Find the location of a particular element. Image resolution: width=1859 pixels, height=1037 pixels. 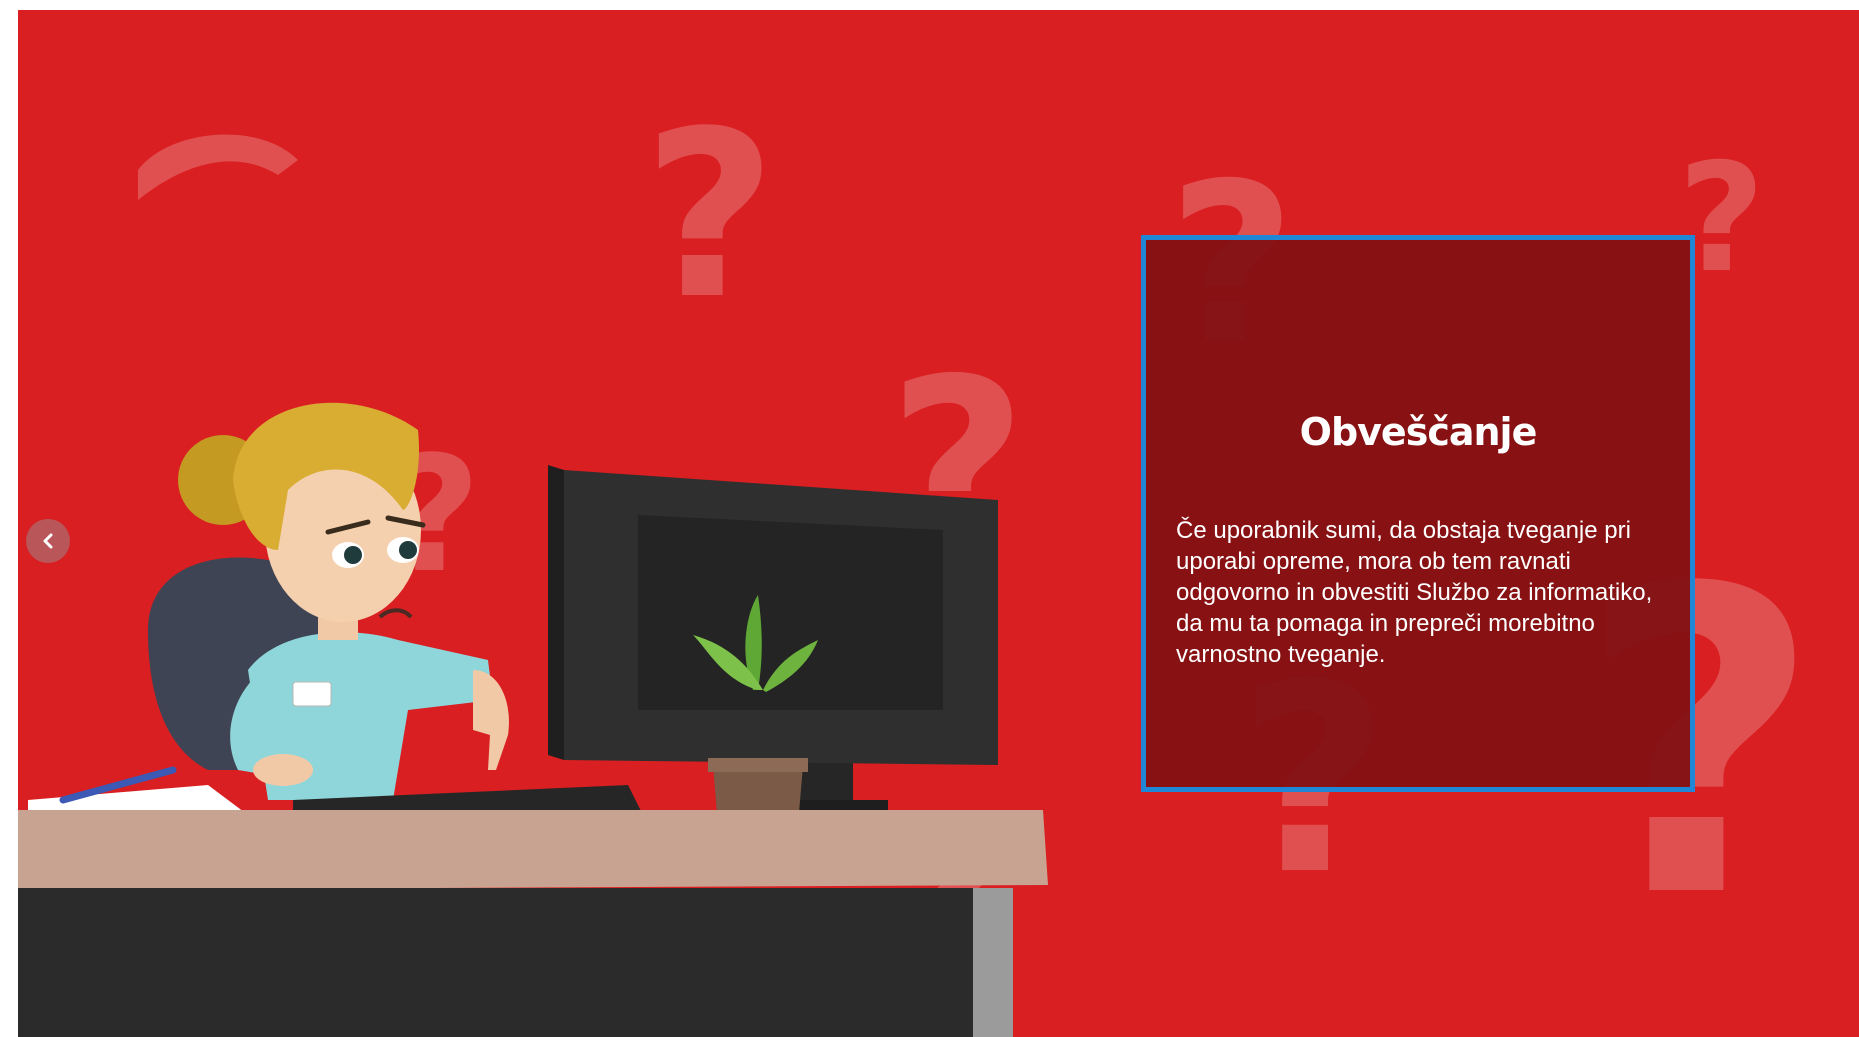

previous-slide-button is located at coordinates (48, 541).